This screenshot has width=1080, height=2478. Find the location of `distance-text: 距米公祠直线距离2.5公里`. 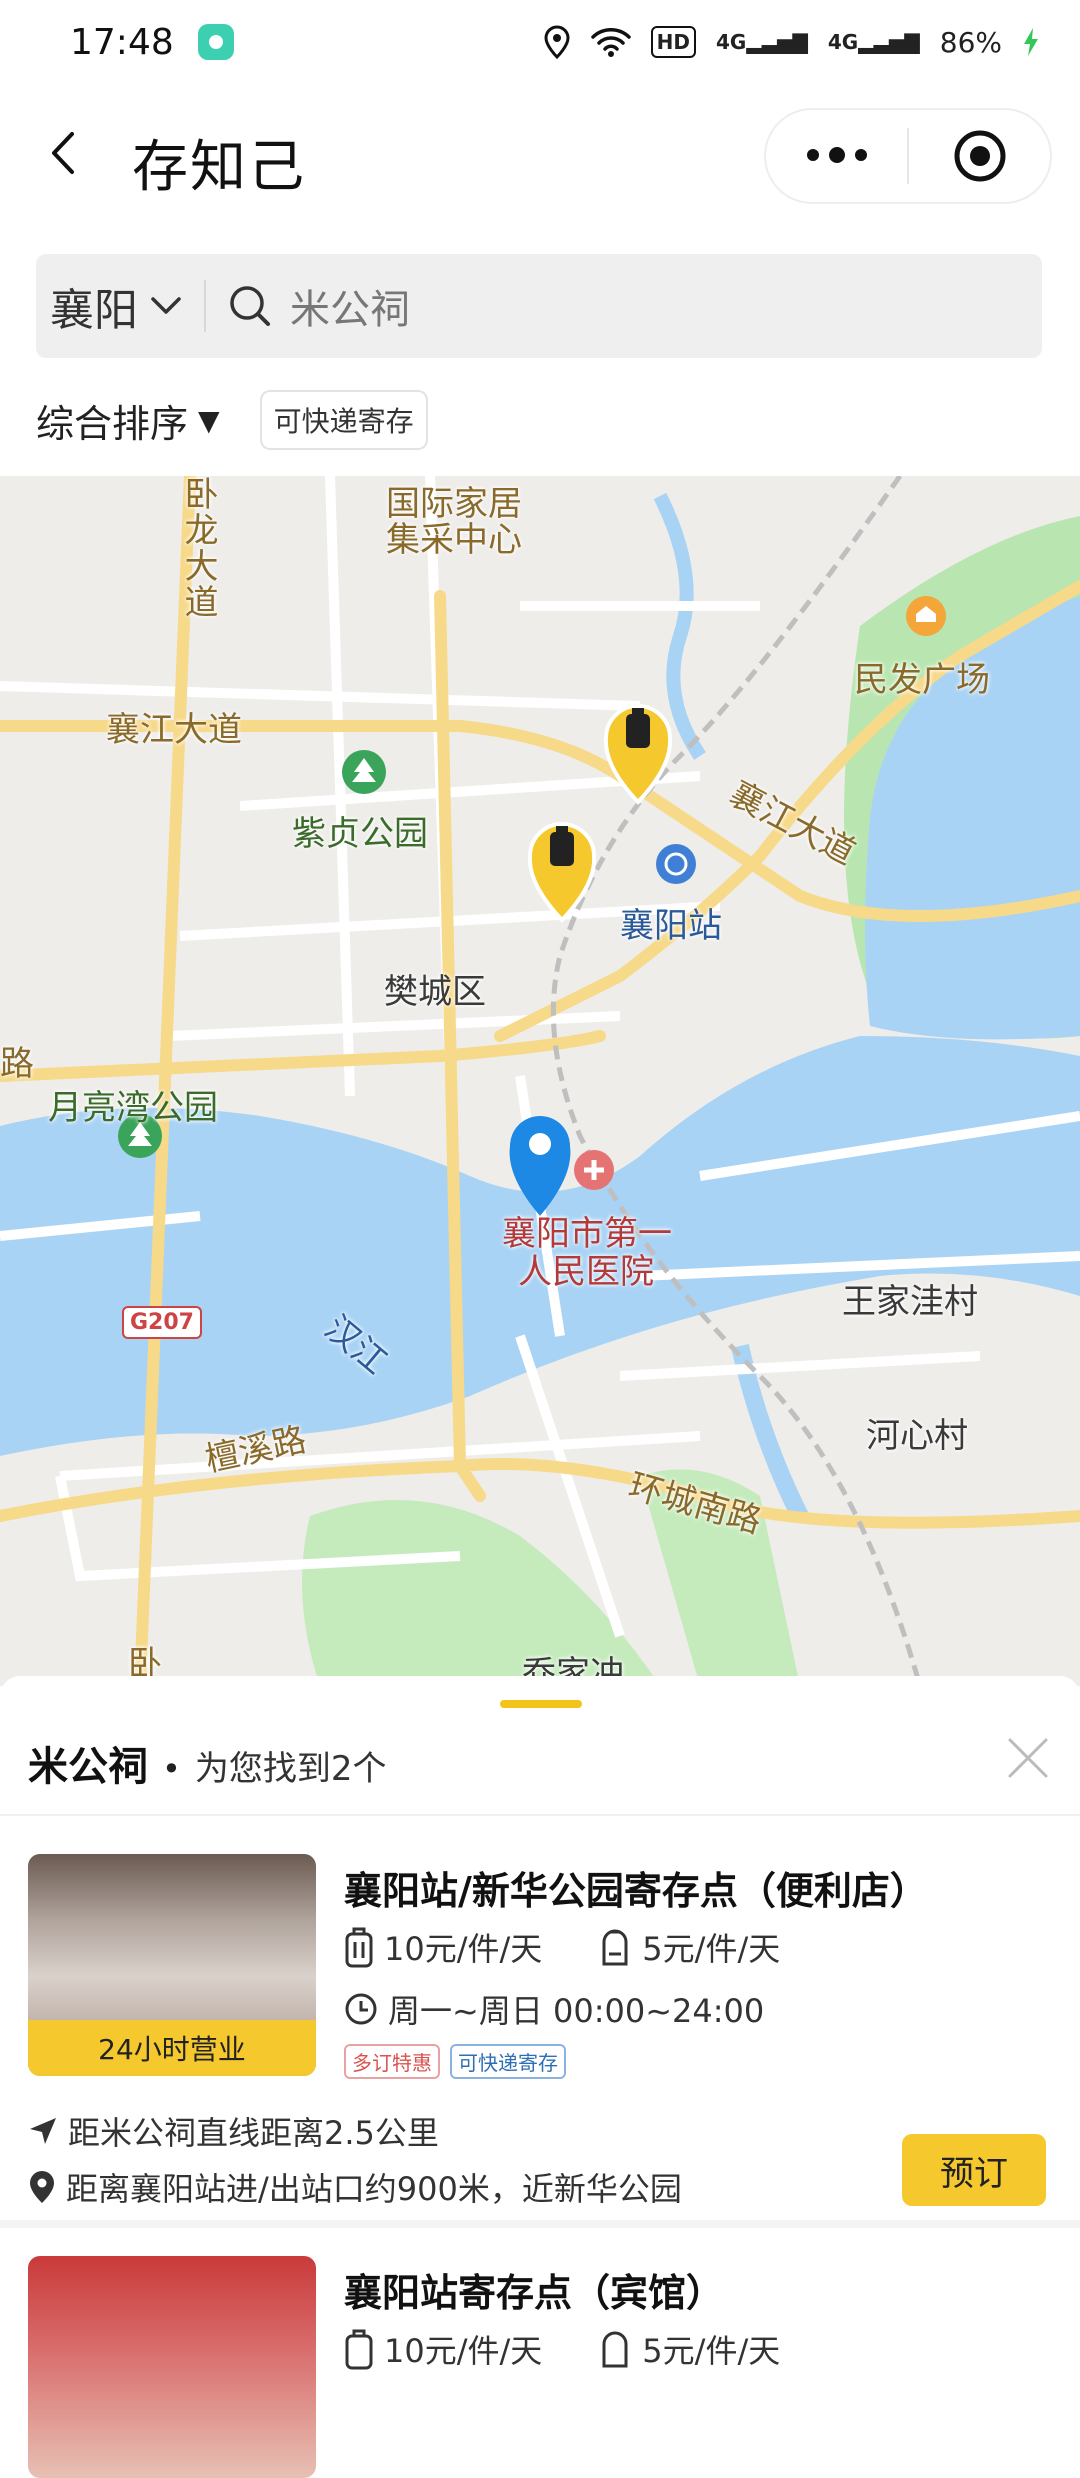

distance-text: 距米公祠直线距离2.5公里 is located at coordinates (253, 2133).